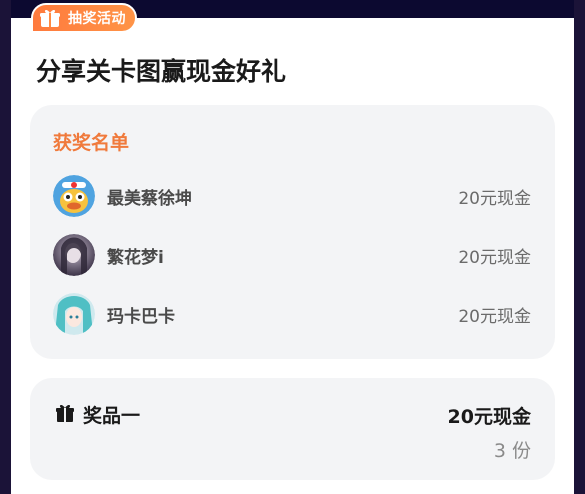  Describe the element at coordinates (141, 316) in the screenshot. I see `winner-name: 玛卡巴卡` at that location.